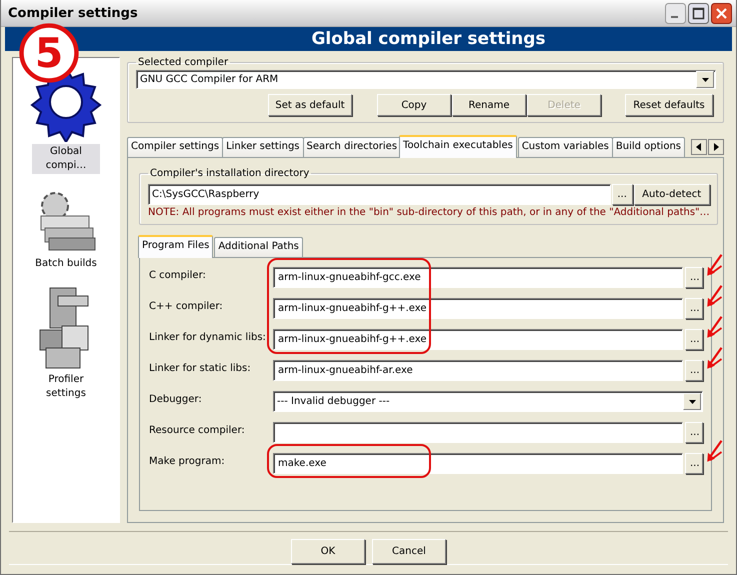 The image size is (737, 575). Describe the element at coordinates (183, 62) in the screenshot. I see `group-title: Selected compiler` at that location.